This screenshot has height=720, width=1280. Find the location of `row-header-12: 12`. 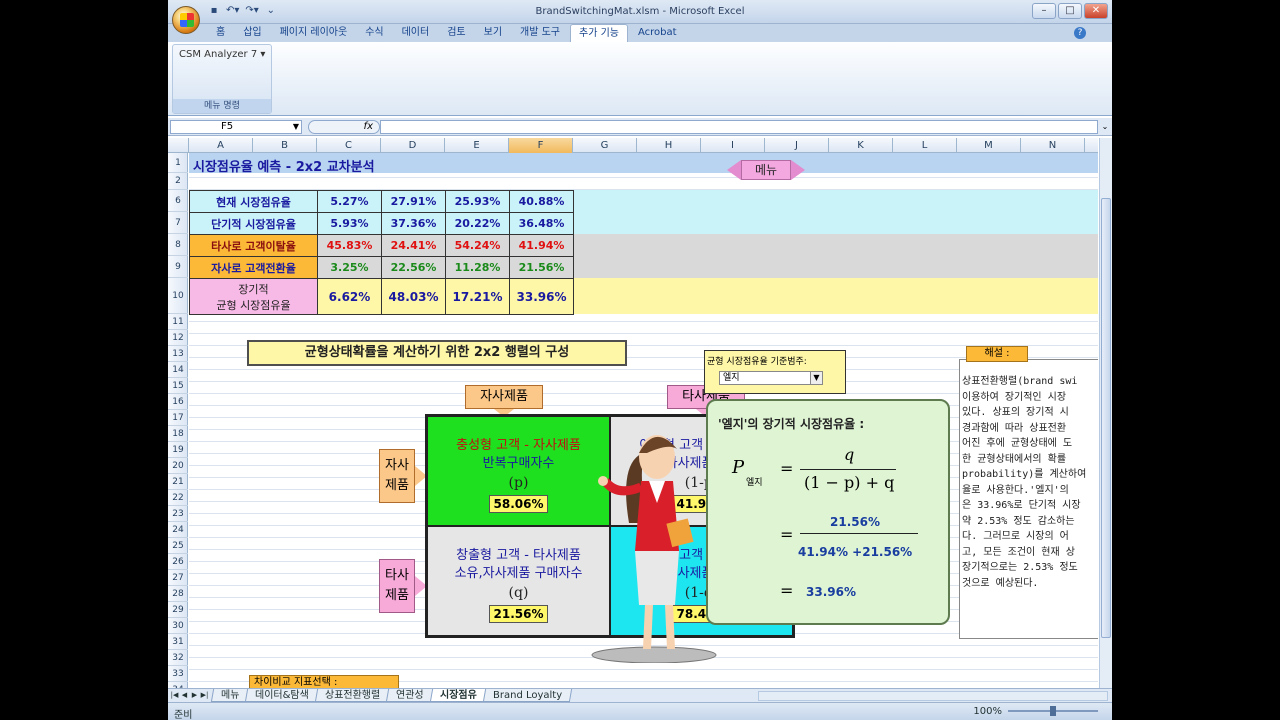

row-header-12: 12 is located at coordinates (178, 338).